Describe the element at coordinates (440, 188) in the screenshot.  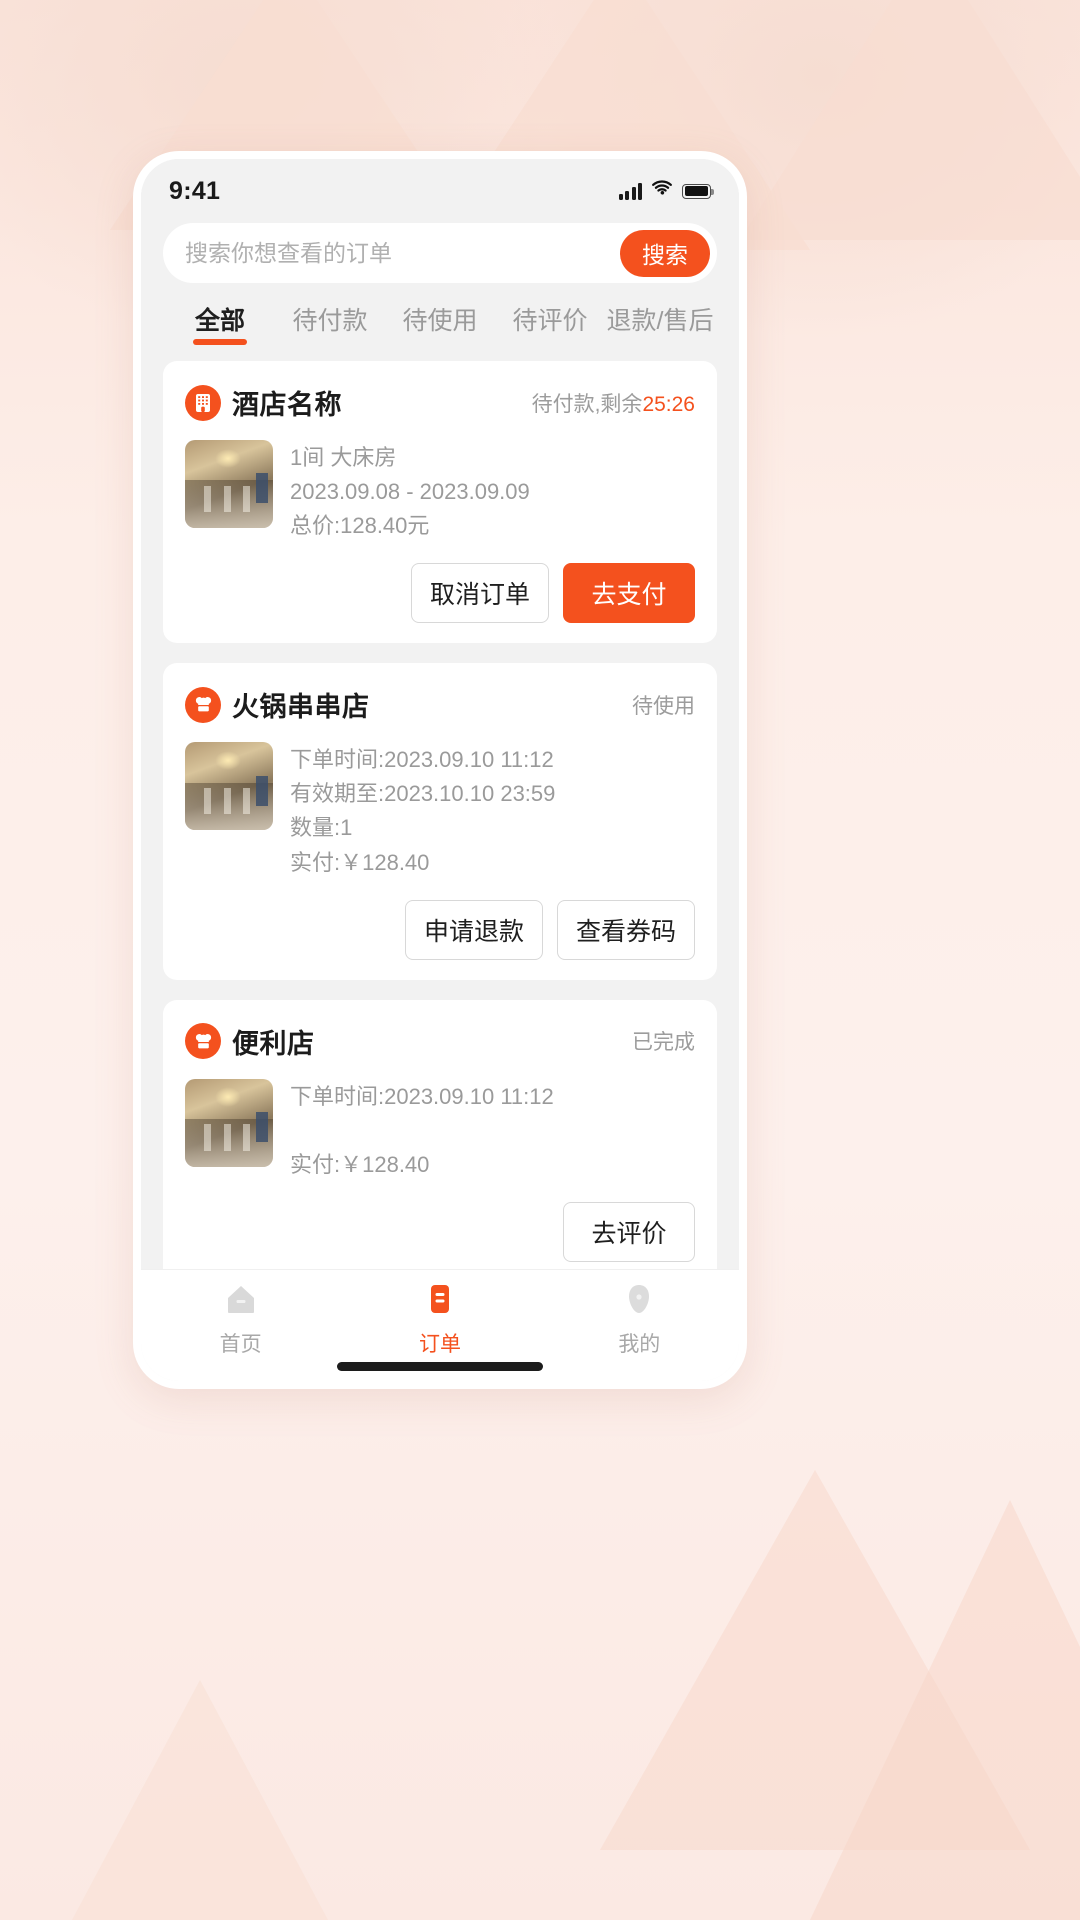
I see `status-bar: 9:41` at that location.